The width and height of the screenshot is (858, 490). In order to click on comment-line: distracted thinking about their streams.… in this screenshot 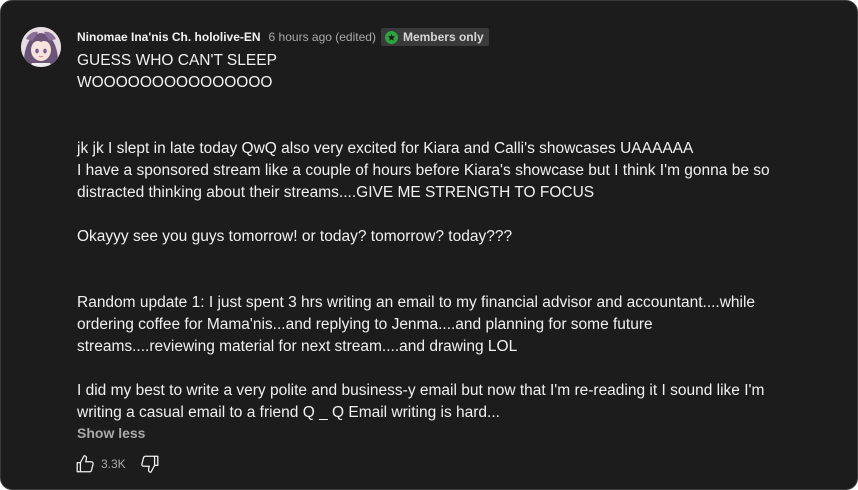, I will do `click(336, 192)`.